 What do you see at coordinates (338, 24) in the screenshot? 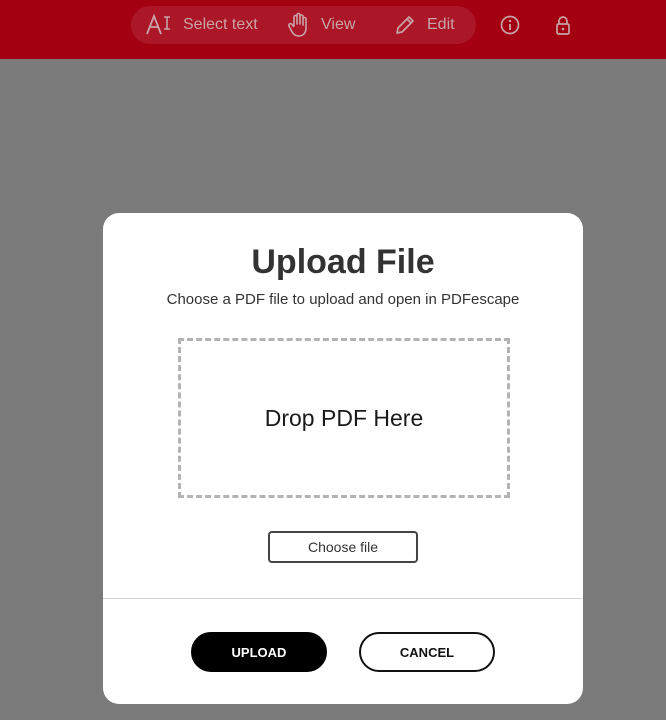
I see `view-label: View` at bounding box center [338, 24].